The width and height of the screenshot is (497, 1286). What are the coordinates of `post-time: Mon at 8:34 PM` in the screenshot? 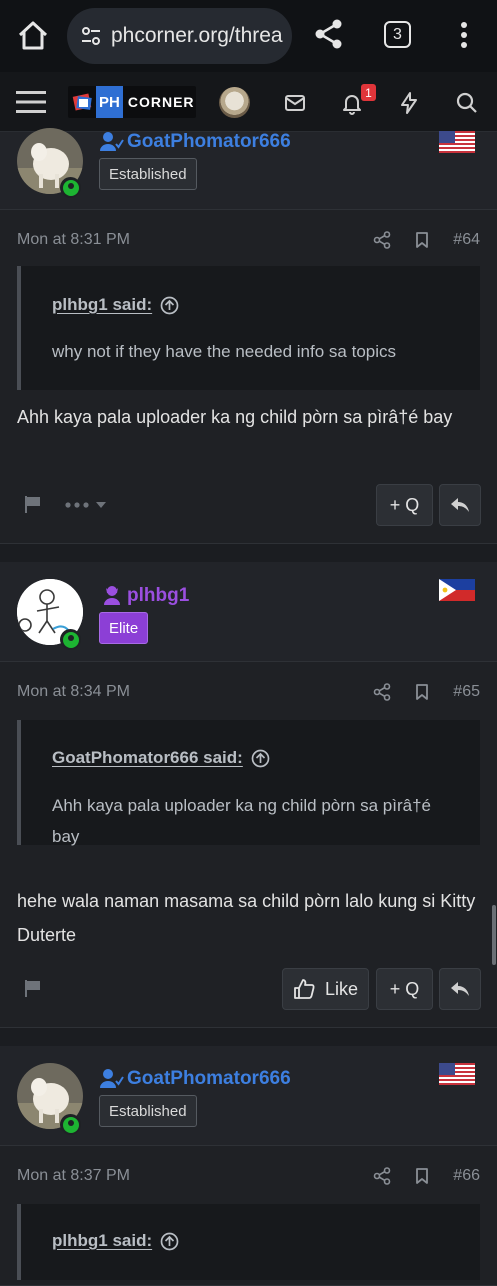 It's located at (195, 692).